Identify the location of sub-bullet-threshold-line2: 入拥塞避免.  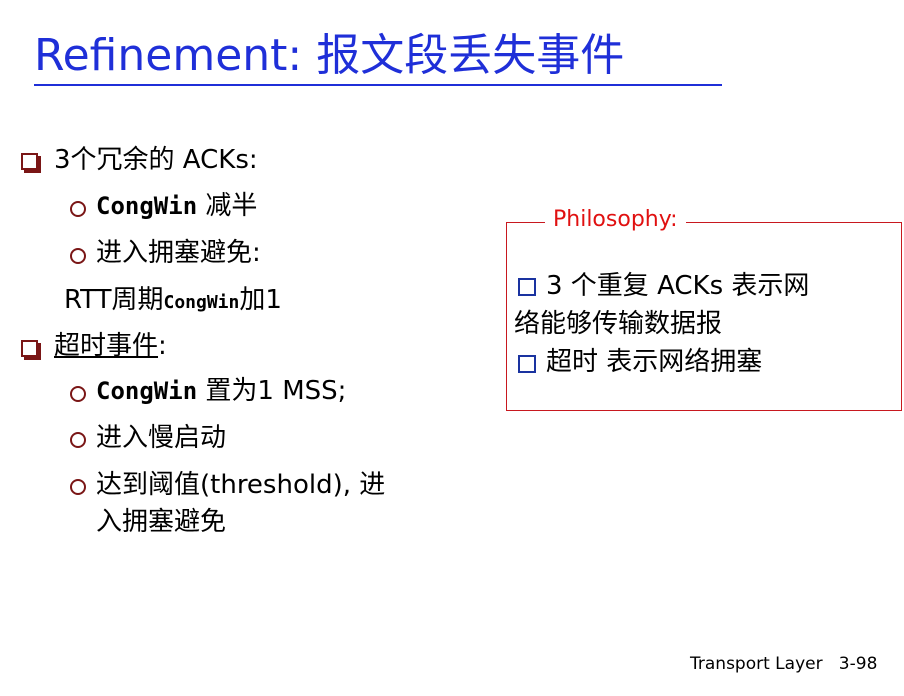
(161, 522).